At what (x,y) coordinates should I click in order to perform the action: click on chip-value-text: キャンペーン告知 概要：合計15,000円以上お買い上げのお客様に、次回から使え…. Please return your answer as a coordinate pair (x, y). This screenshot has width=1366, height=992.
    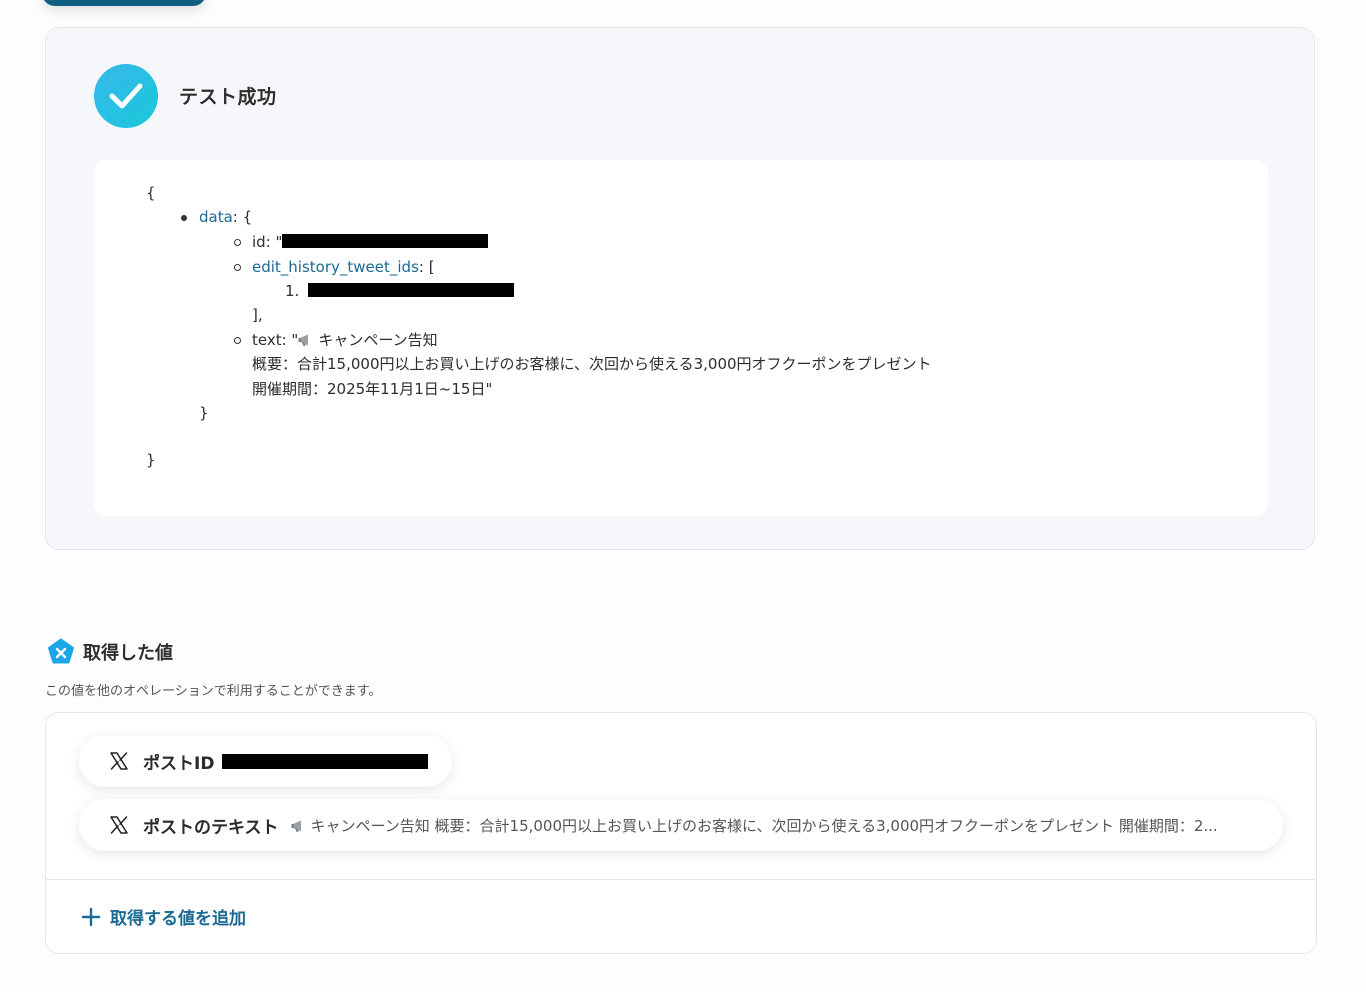
    Looking at the image, I should click on (764, 825).